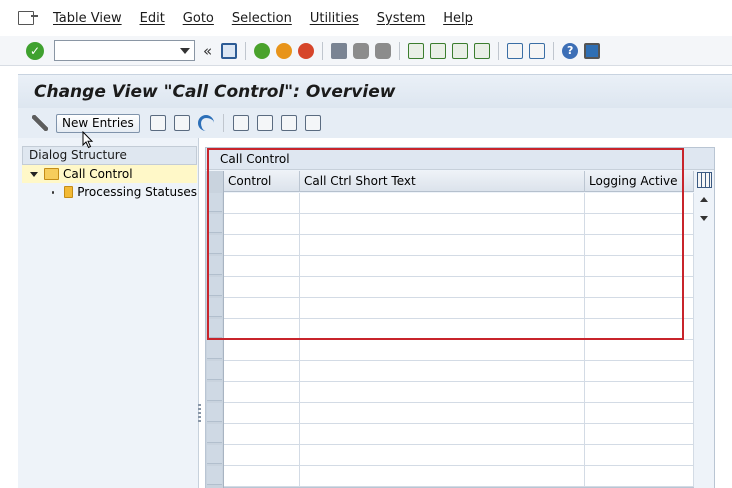 Image resolution: width=732 pixels, height=488 pixels. What do you see at coordinates (460, 50) in the screenshot?
I see `next-page-icon` at bounding box center [460, 50].